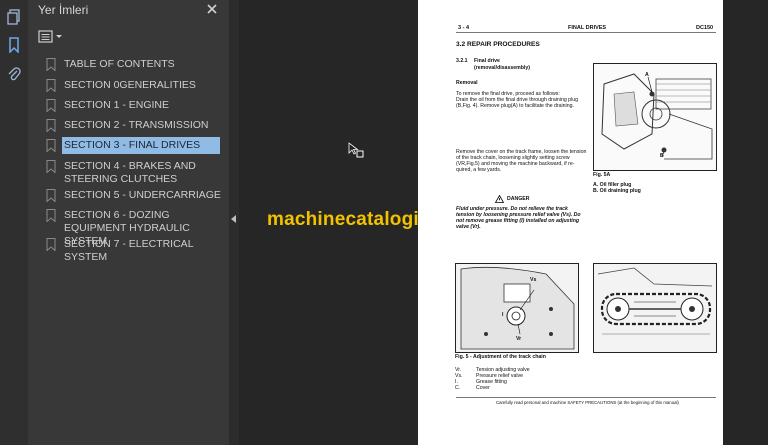 The image size is (768, 445). I want to click on bookmark-label: TABLE OF CONTENTS, so click(119, 64).